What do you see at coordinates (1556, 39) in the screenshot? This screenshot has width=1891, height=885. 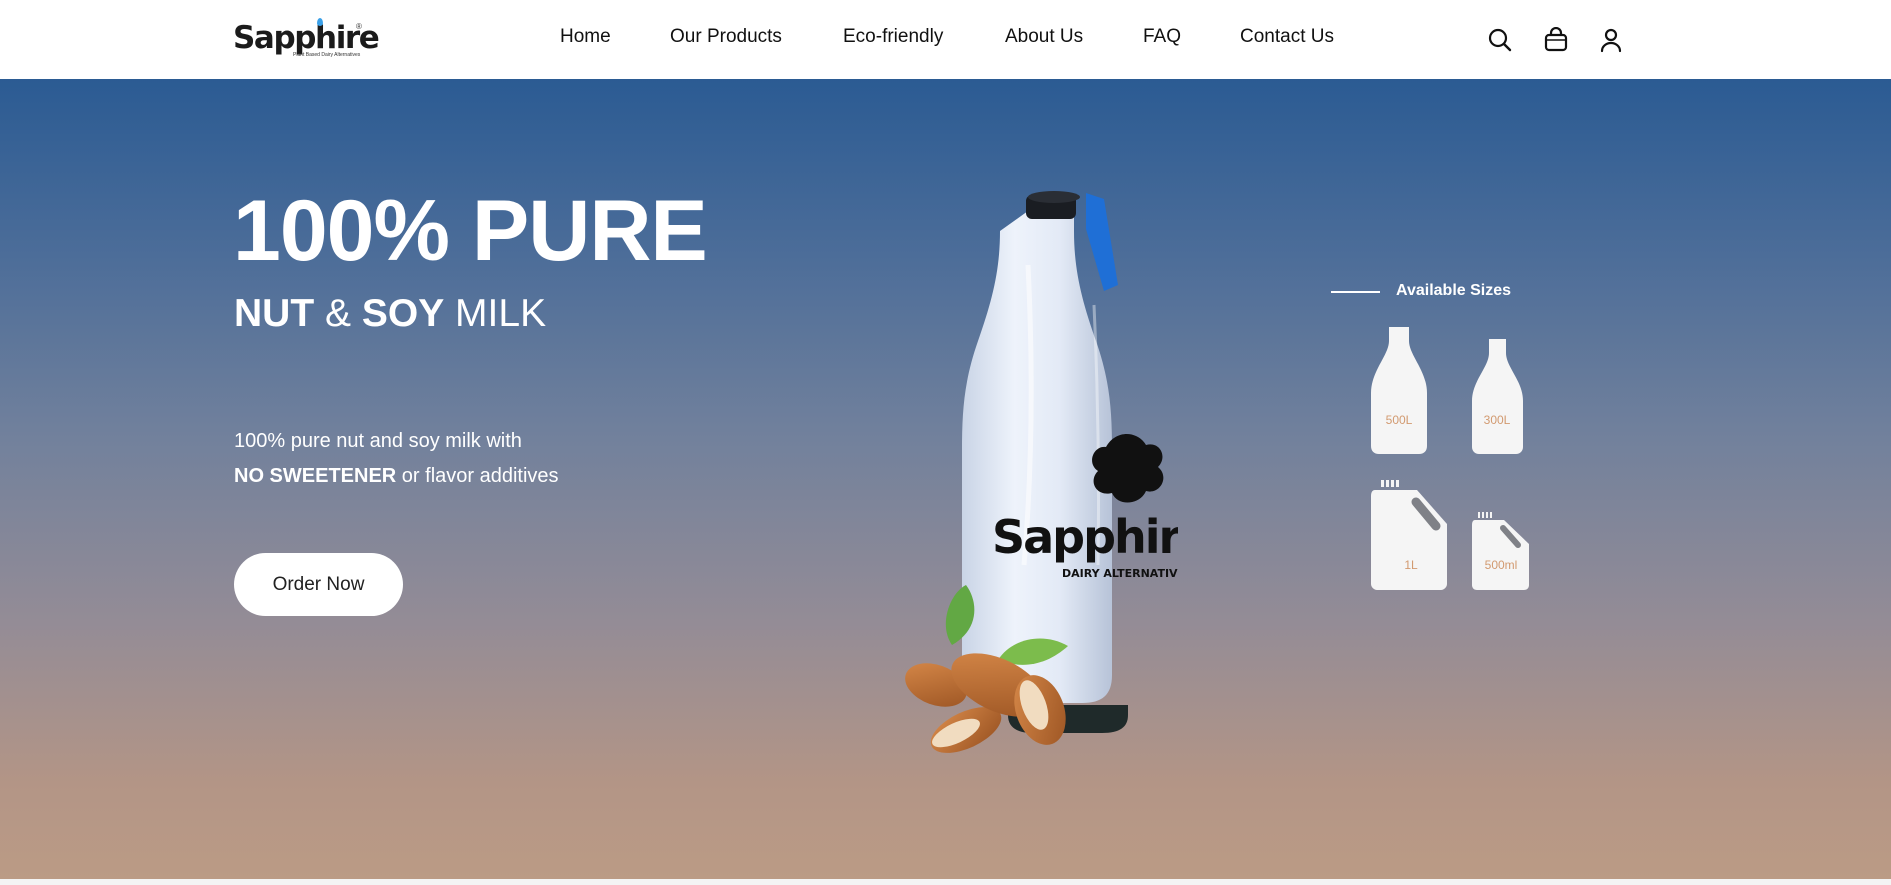 I see `shopping-bag-icon` at bounding box center [1556, 39].